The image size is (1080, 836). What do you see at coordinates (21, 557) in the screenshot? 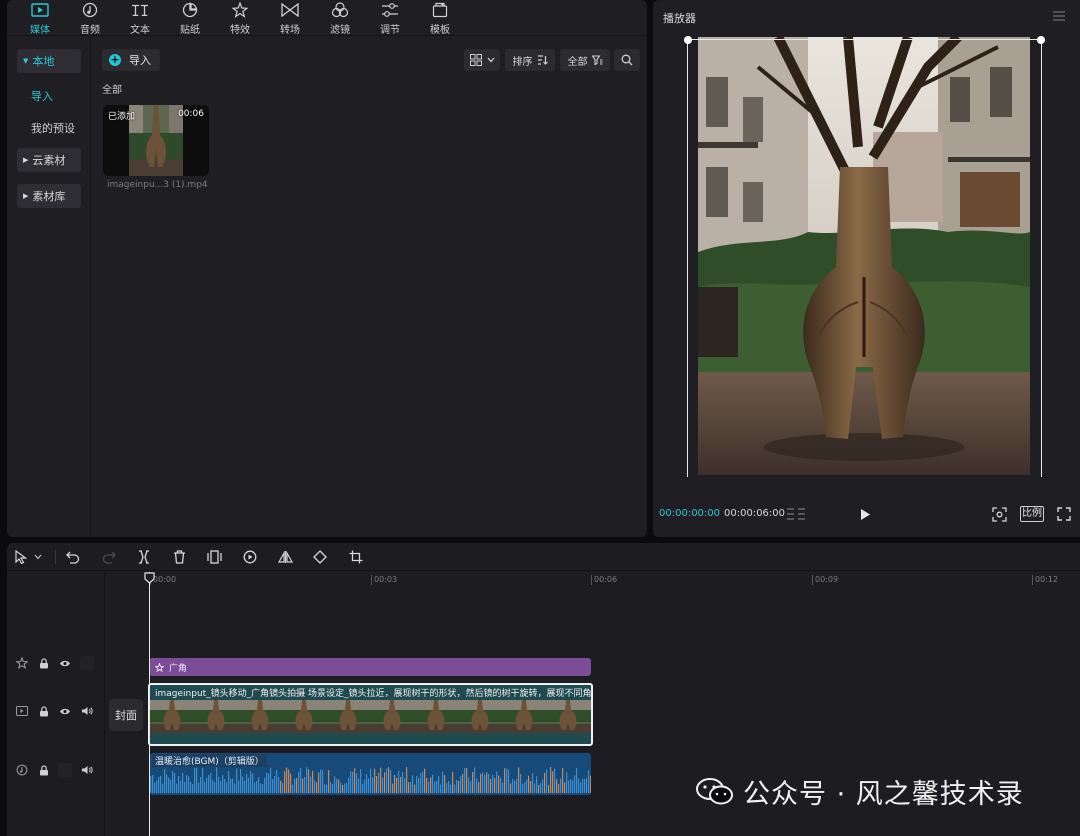
I see `select-cursor-icon` at bounding box center [21, 557].